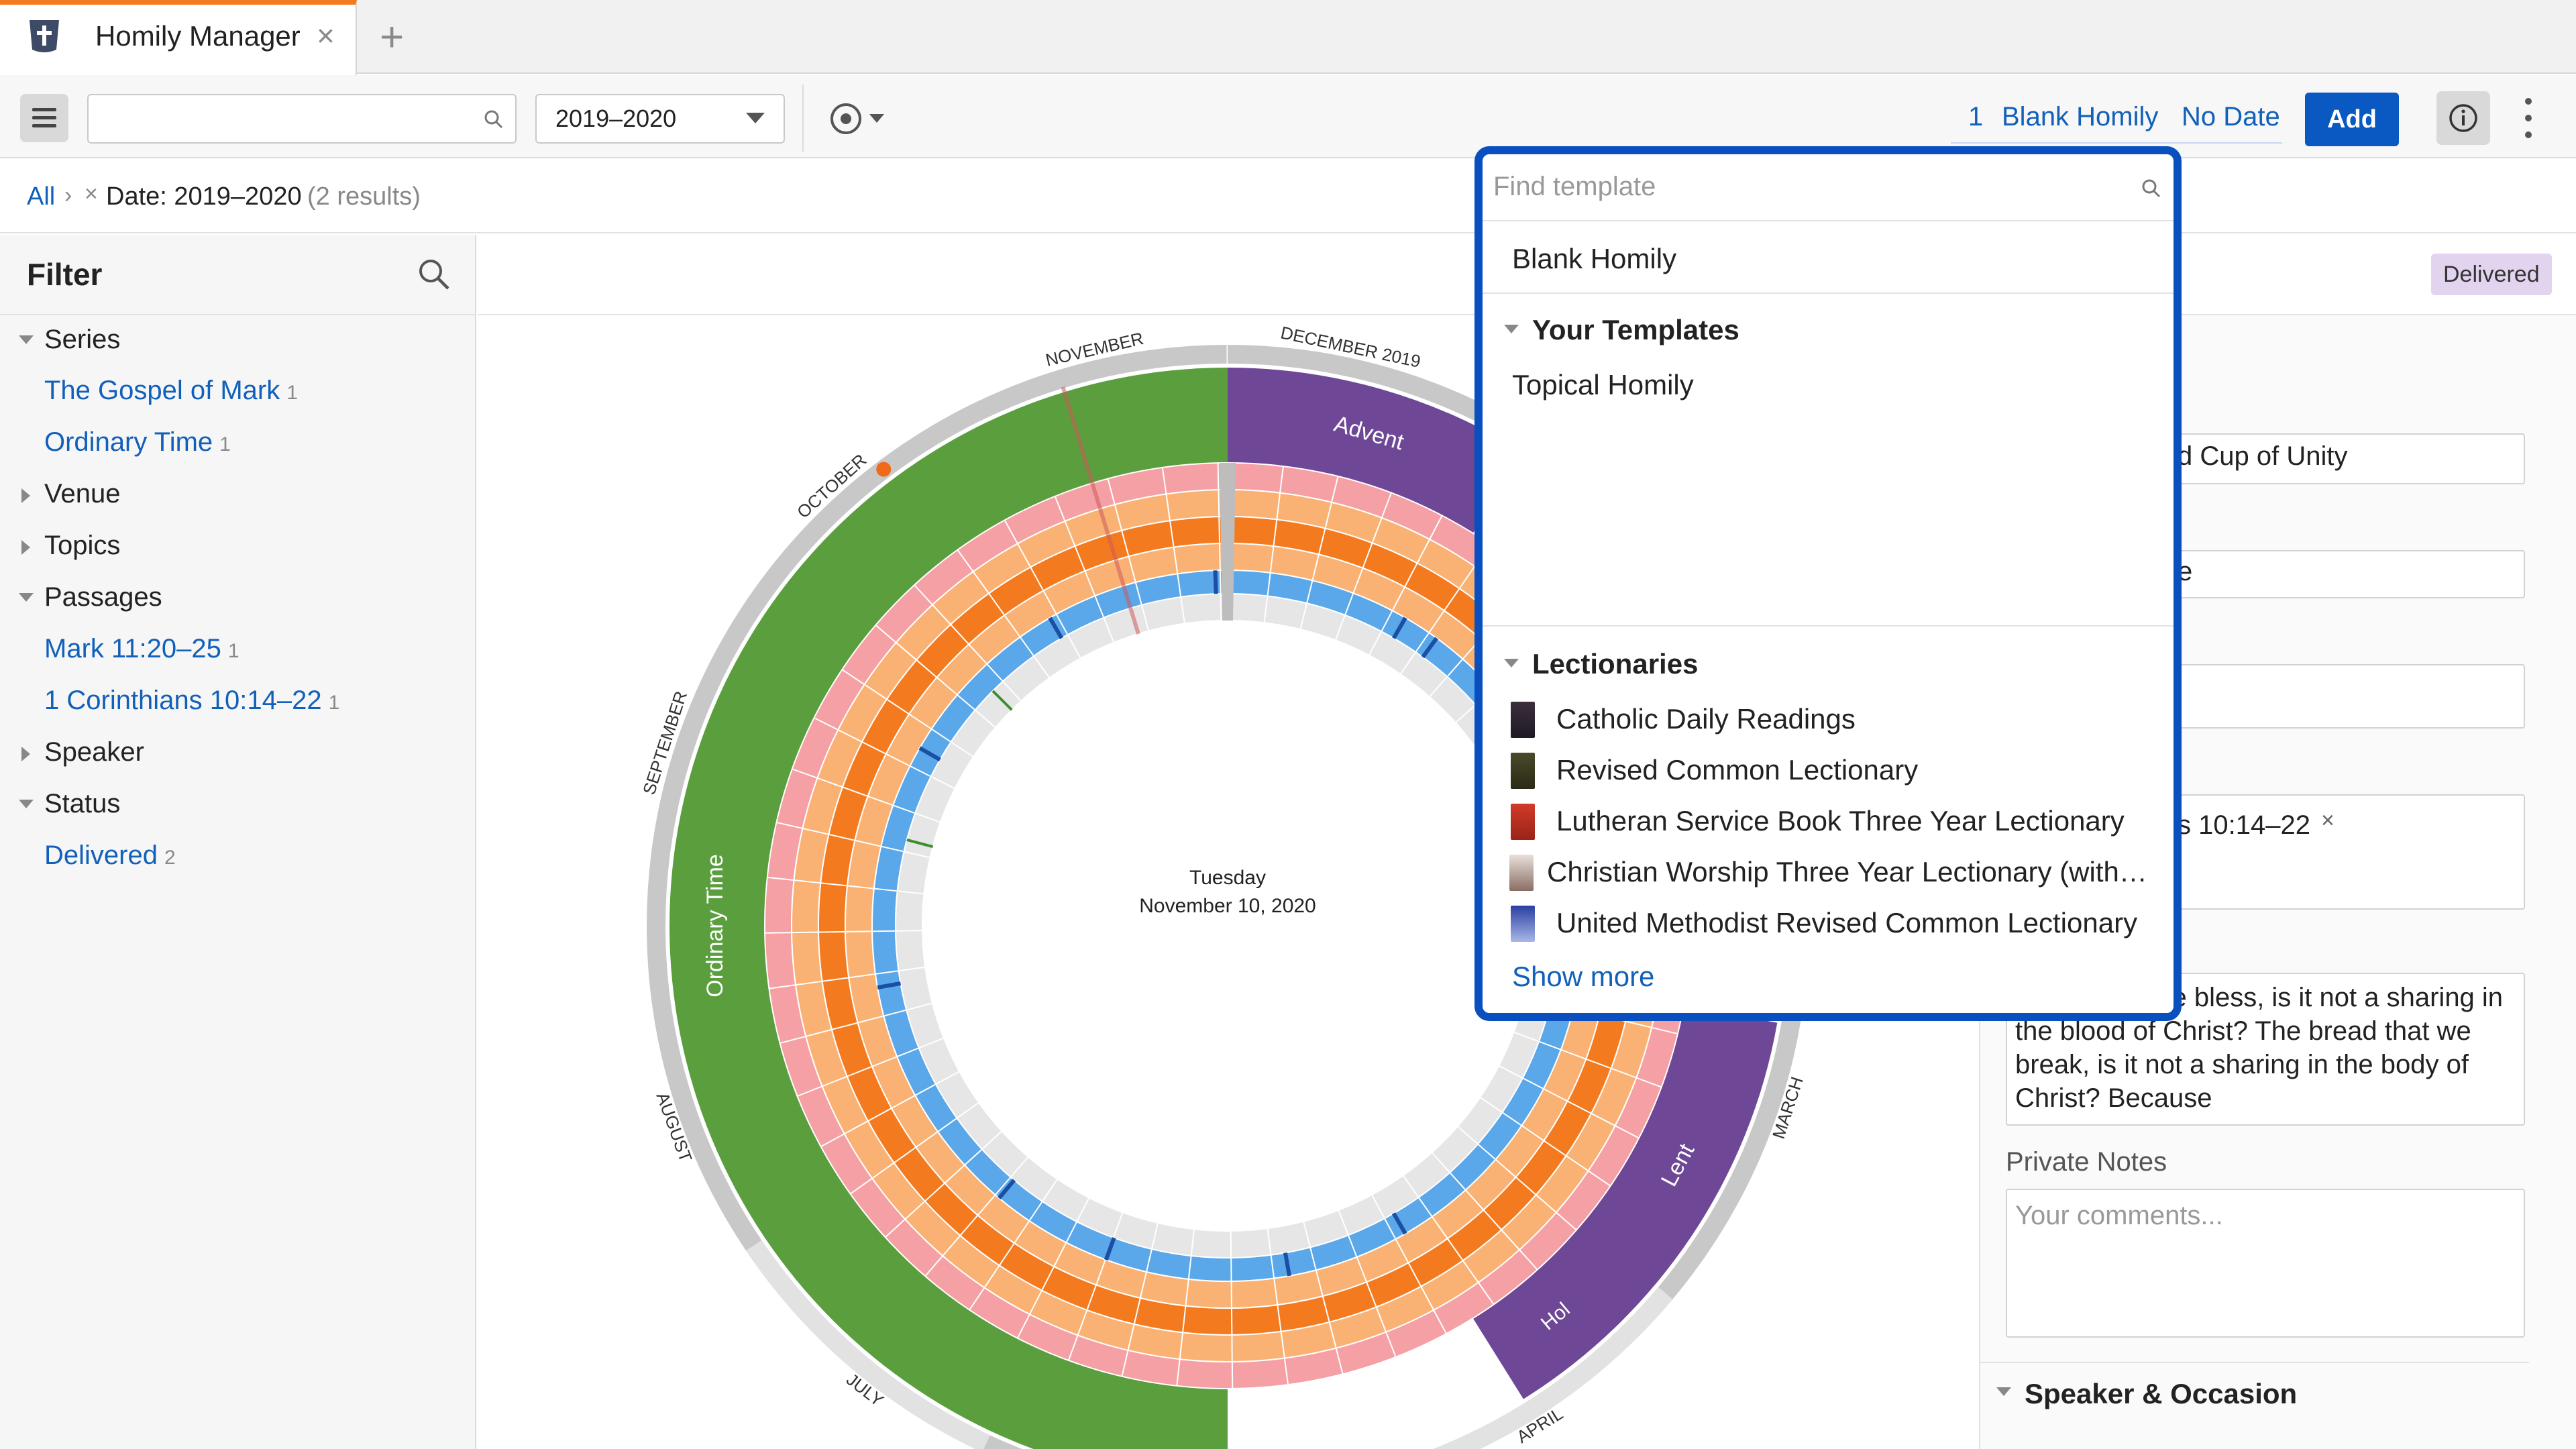 This screenshot has height=1449, width=2576. Describe the element at coordinates (2327, 821) in the screenshot. I see `remove-tag-icon: ×` at that location.